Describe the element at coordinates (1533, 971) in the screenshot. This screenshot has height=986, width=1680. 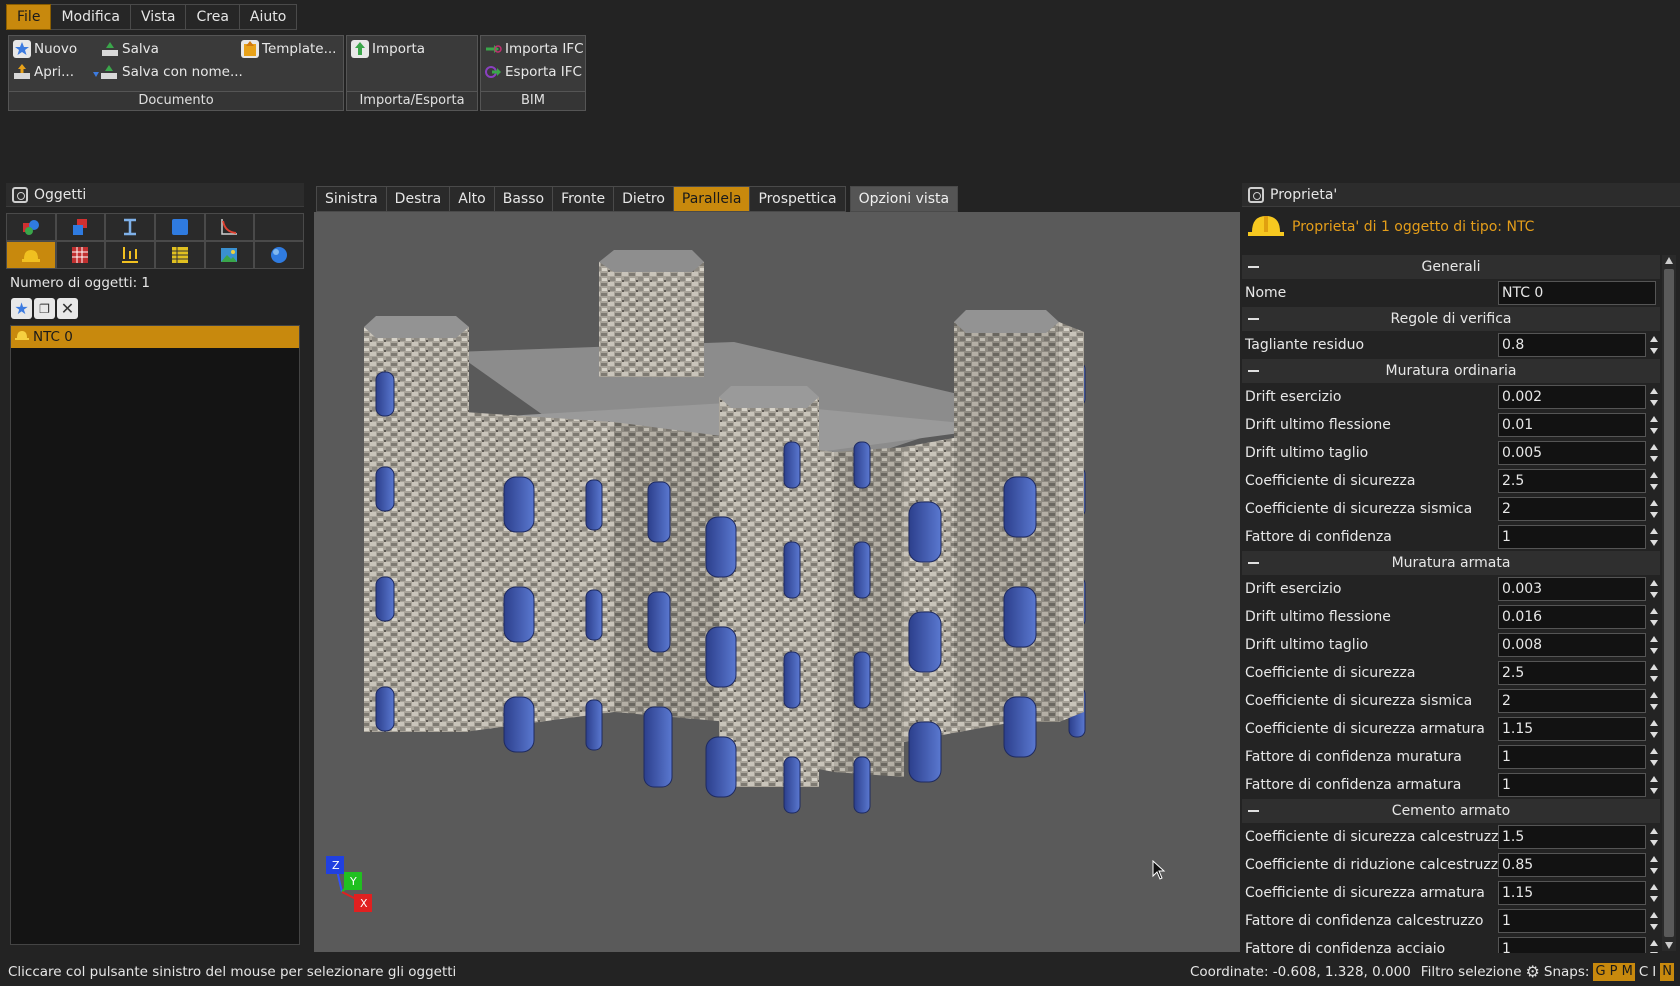
I see `gear-icon: ⚙` at that location.